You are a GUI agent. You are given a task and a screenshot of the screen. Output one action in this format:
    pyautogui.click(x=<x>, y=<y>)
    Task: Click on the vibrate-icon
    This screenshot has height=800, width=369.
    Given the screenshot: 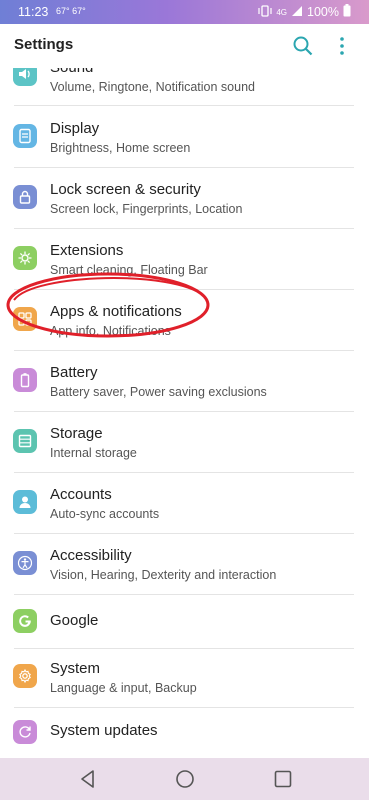 What is the action you would take?
    pyautogui.click(x=265, y=12)
    